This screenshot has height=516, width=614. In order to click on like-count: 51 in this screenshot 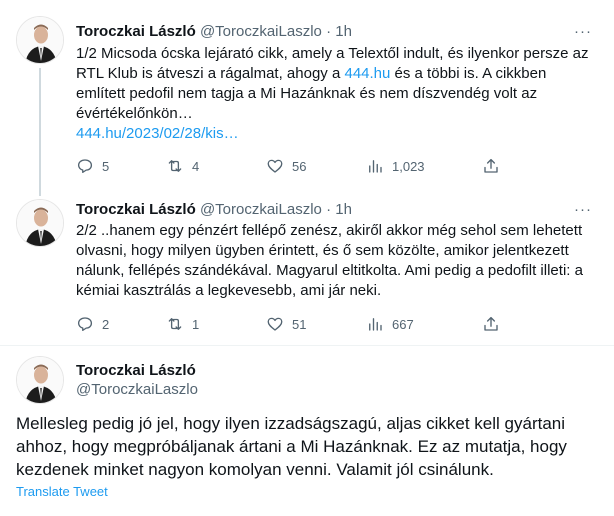, I will do `click(299, 324)`.